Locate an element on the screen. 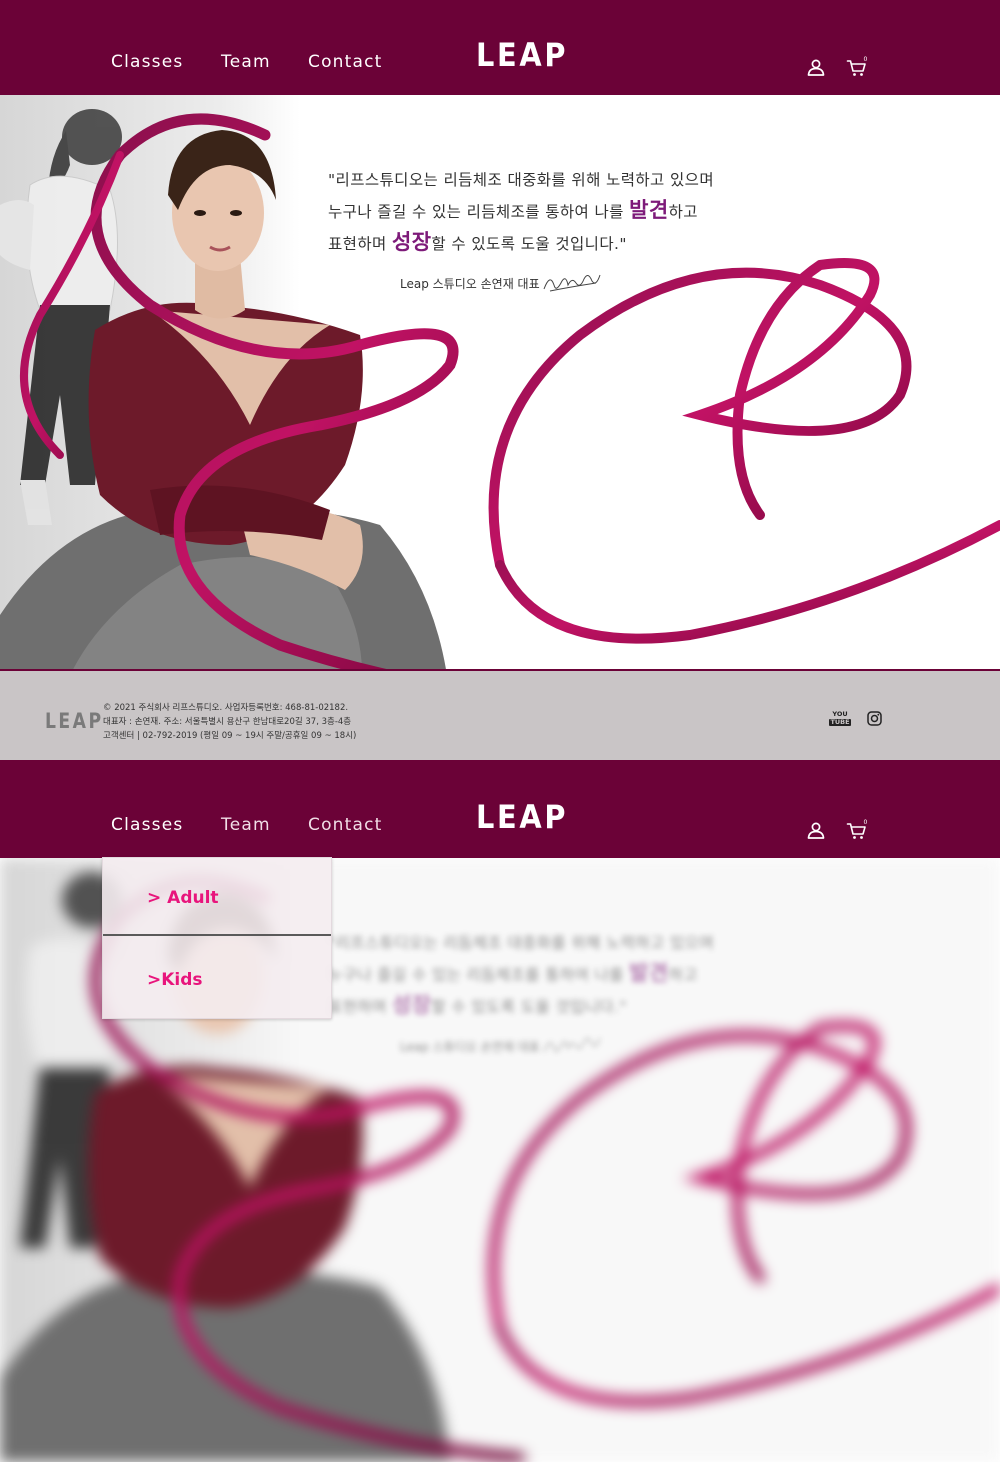 This screenshot has height=1462, width=1000. dropdown-item-adult: > Adult is located at coordinates (217, 897).